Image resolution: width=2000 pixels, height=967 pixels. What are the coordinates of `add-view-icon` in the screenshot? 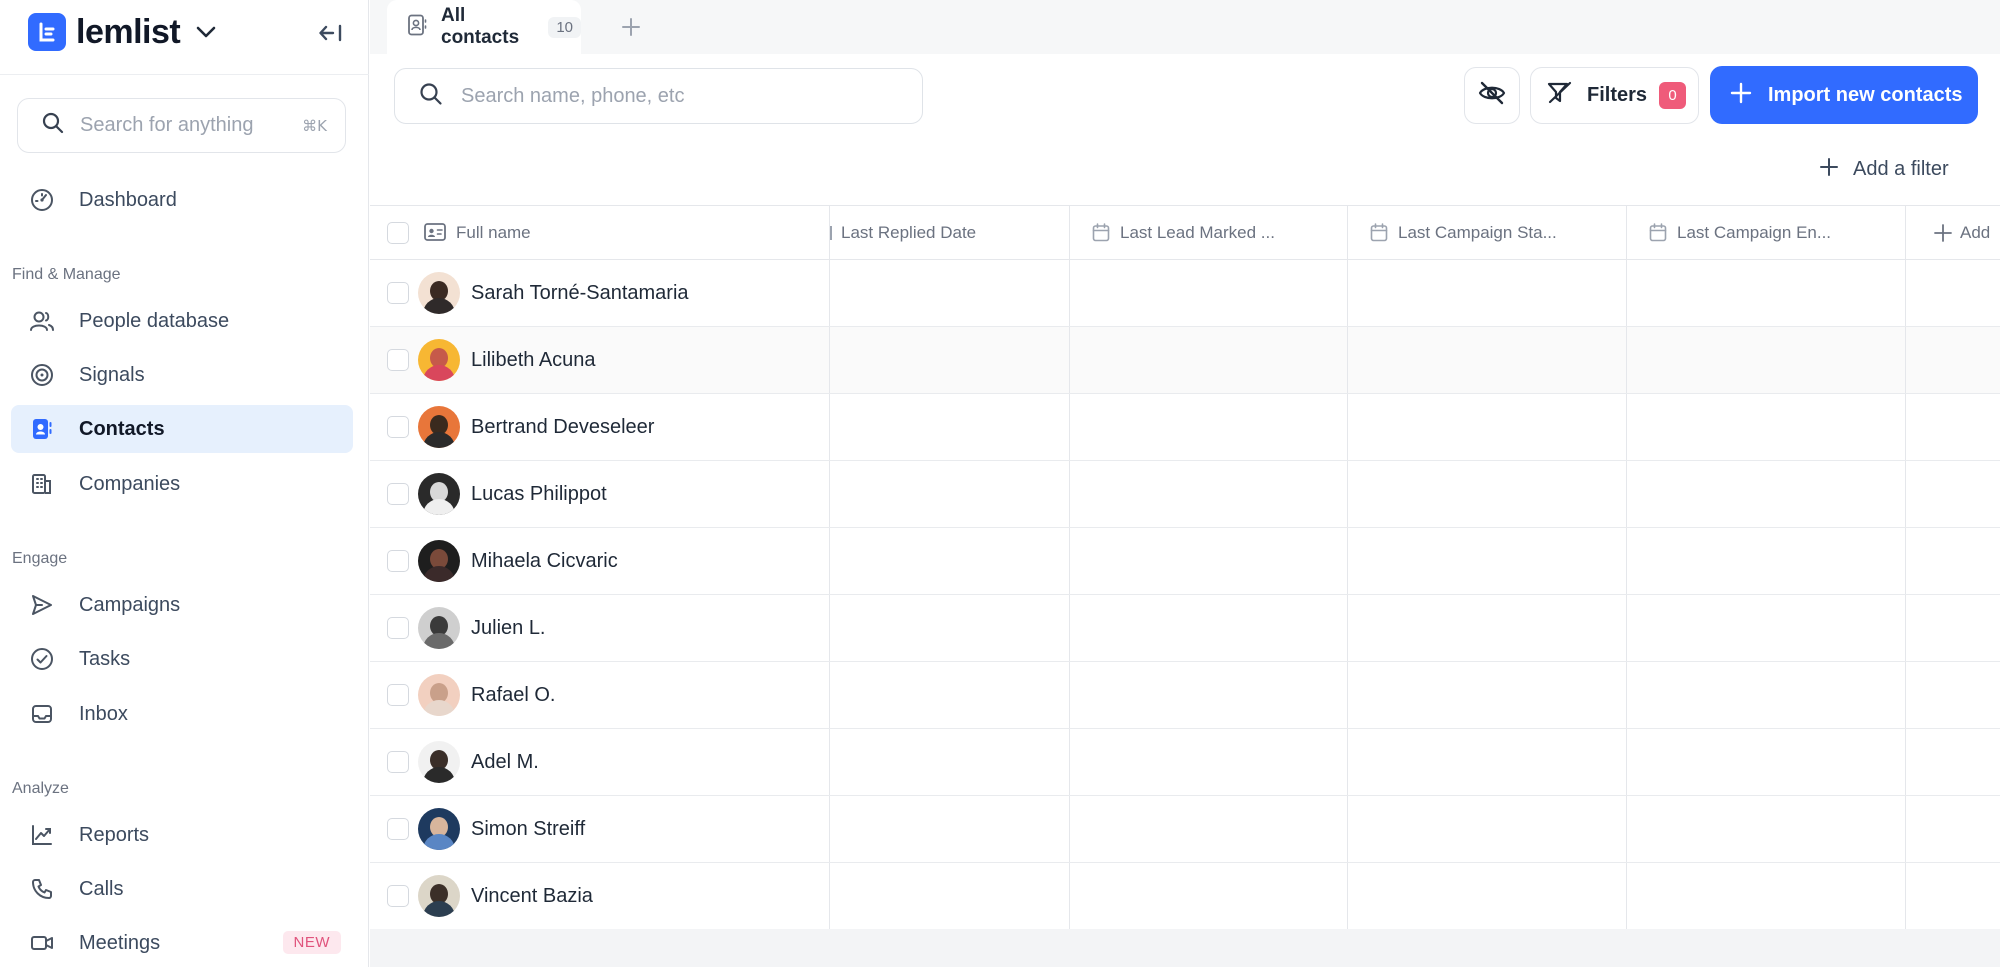 It's located at (631, 27).